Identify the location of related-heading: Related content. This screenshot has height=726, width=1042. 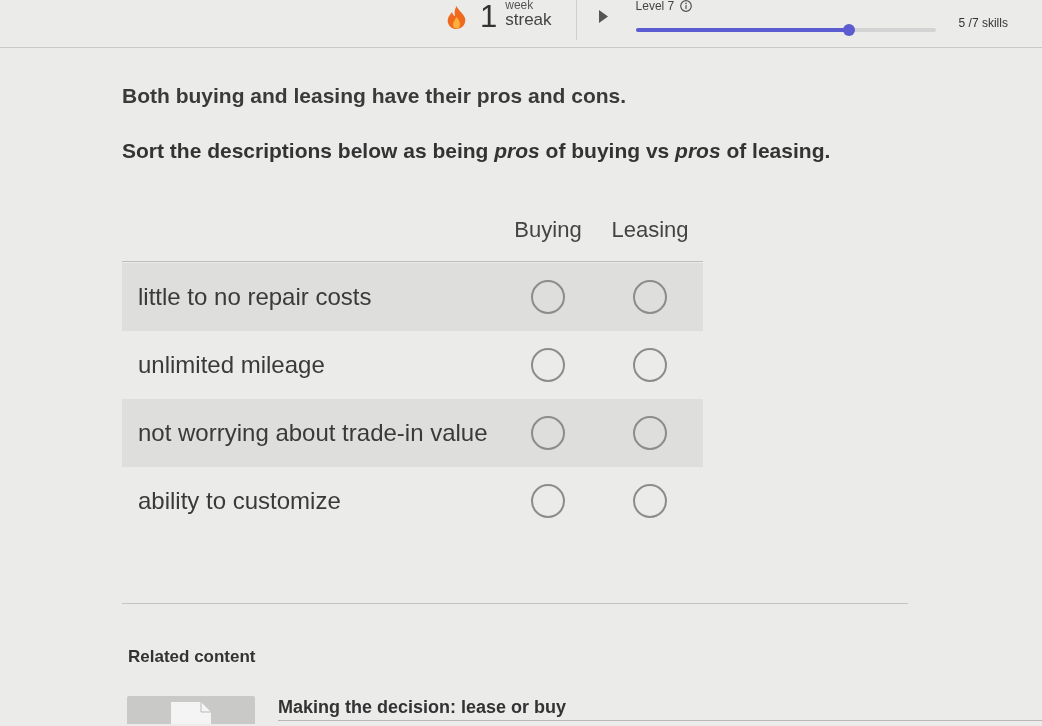
(192, 657).